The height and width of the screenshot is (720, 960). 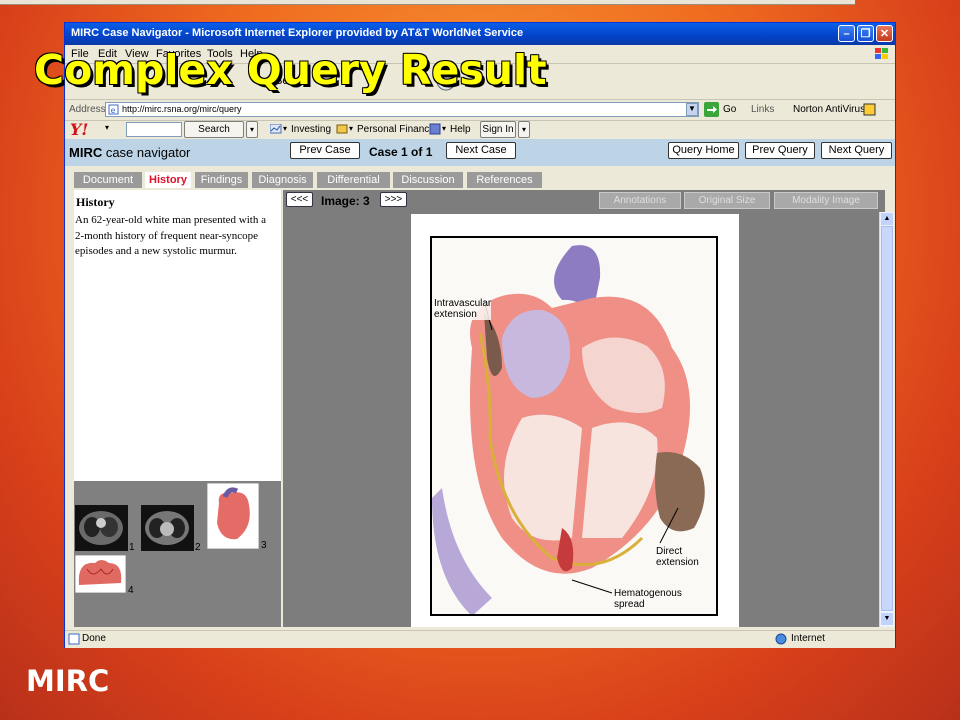 What do you see at coordinates (524, 129) in the screenshot?
I see `sign-in-dropdown-icon: ▾` at bounding box center [524, 129].